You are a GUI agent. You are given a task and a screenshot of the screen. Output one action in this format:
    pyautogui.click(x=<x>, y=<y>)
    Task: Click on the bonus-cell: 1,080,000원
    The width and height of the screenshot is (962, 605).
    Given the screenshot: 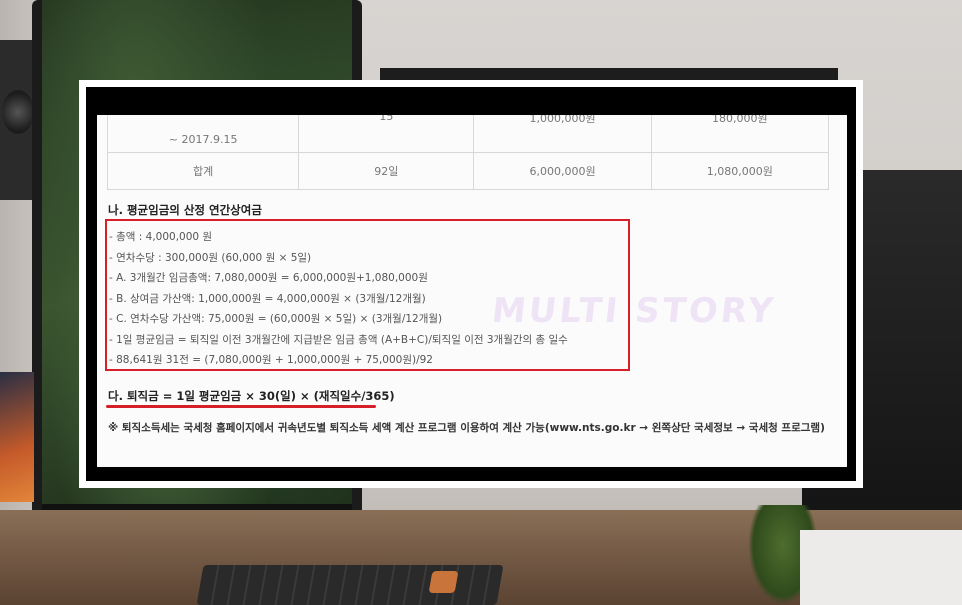 What is the action you would take?
    pyautogui.click(x=740, y=171)
    